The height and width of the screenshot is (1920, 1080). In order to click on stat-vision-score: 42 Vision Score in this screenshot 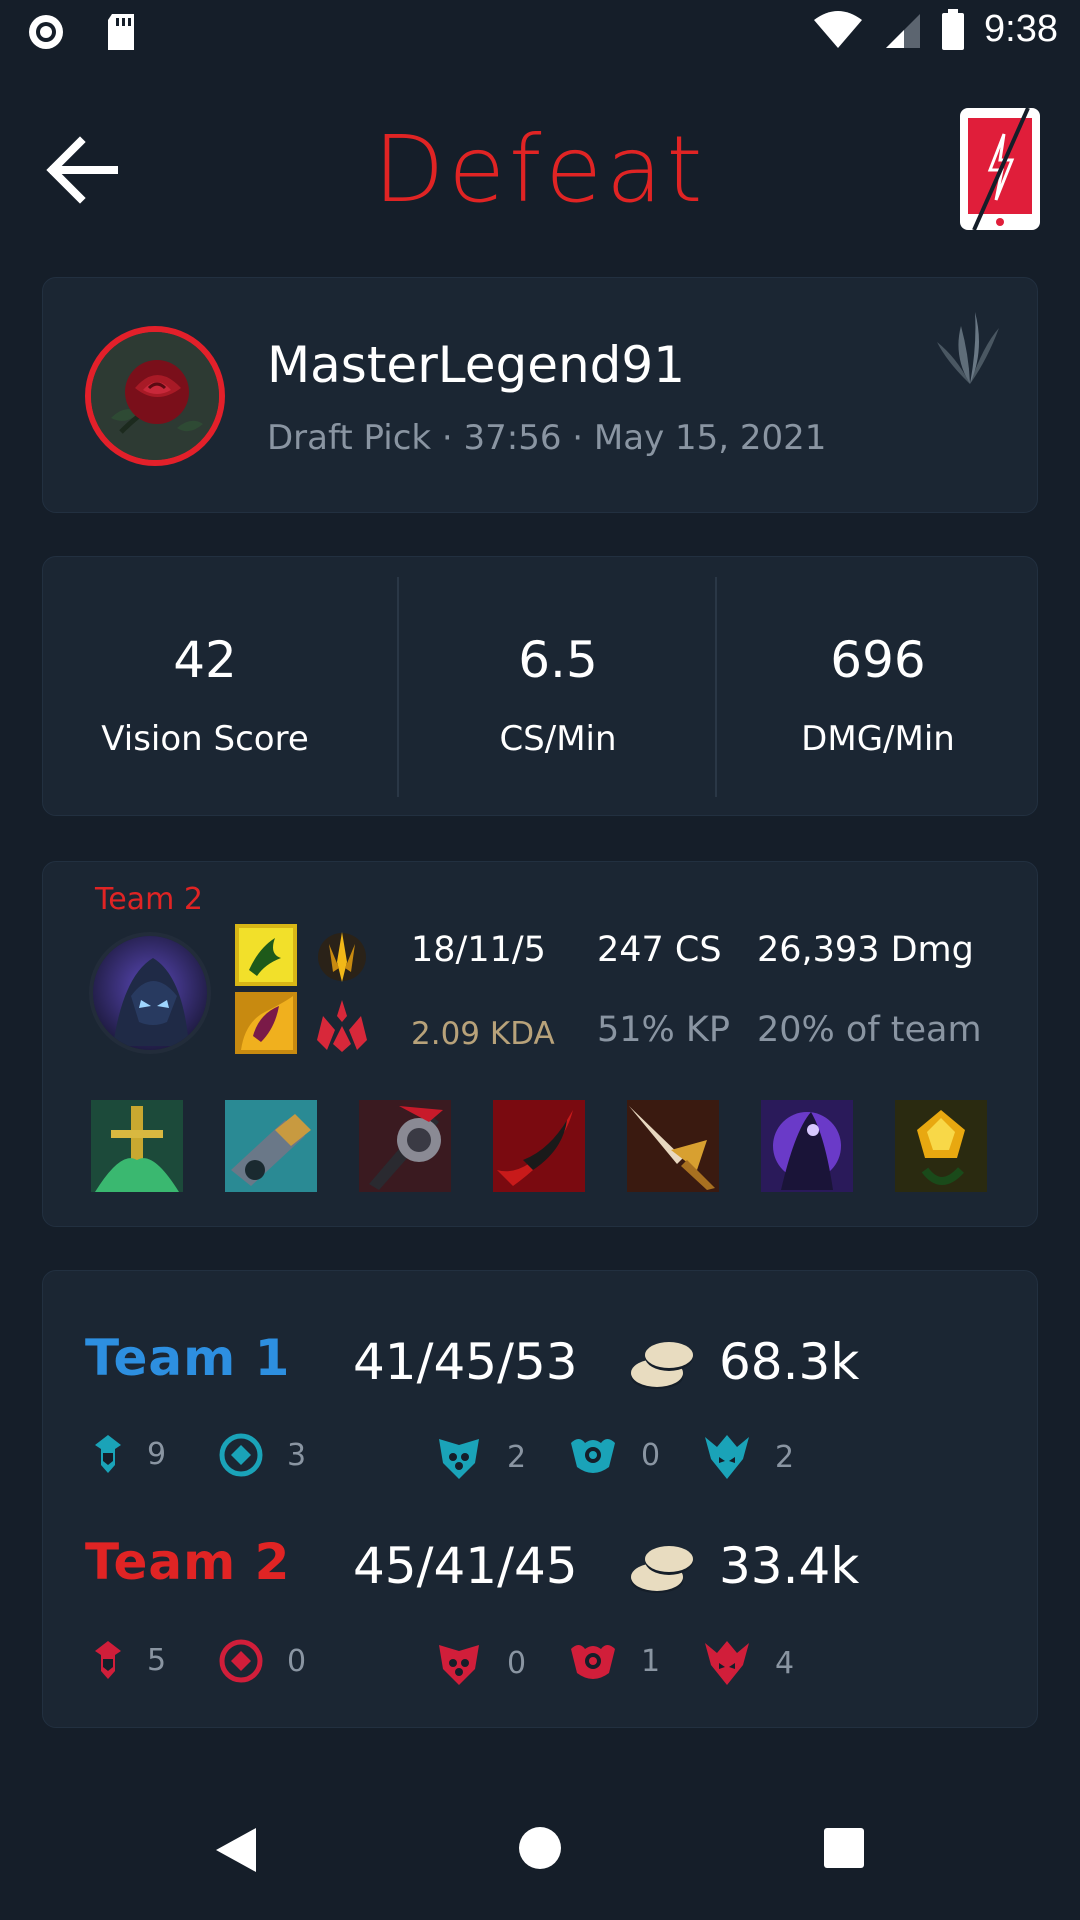, I will do `click(205, 687)`.